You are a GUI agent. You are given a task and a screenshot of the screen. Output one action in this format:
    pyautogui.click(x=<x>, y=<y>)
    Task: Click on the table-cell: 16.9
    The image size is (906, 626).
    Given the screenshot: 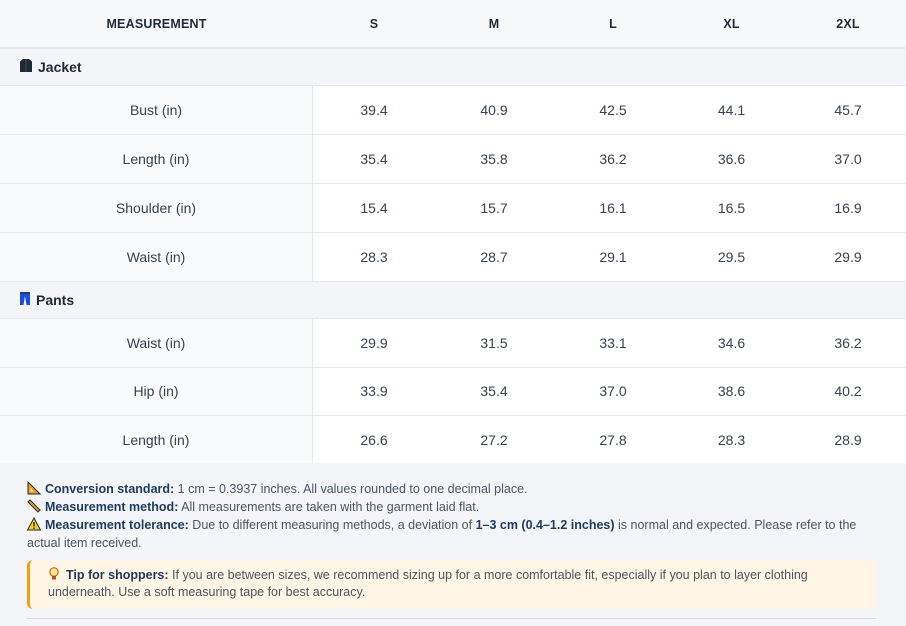 What is the action you would take?
    pyautogui.click(x=848, y=208)
    